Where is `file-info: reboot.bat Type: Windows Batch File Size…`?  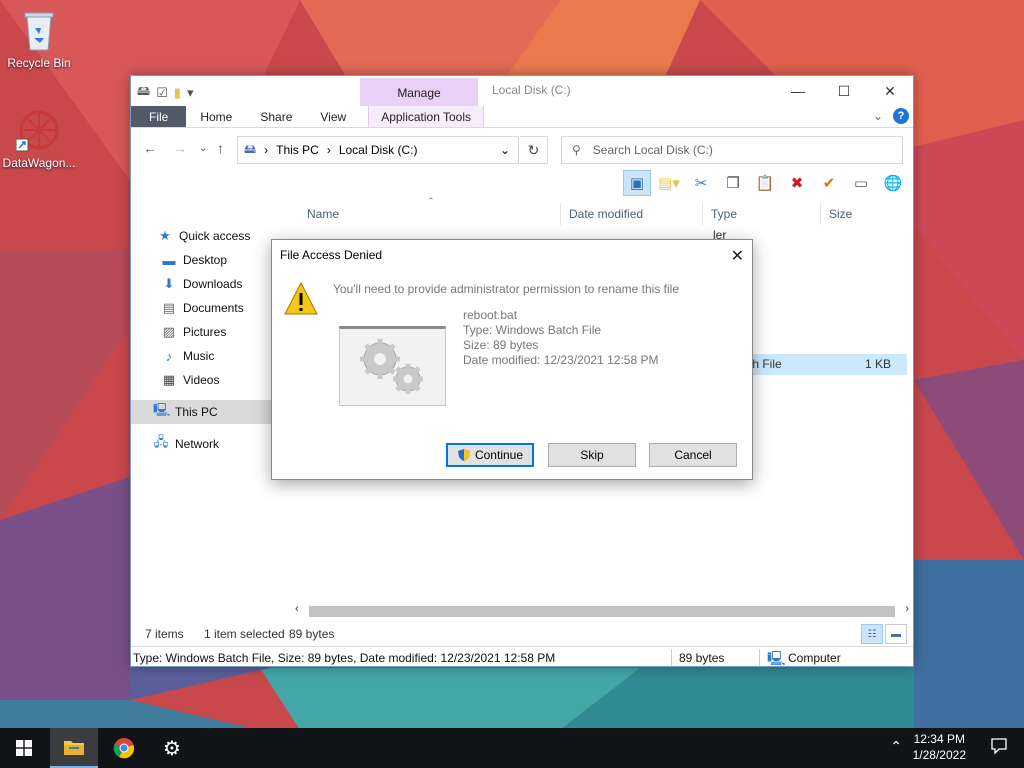
file-info: reboot.bat Type: Windows Batch File Size… is located at coordinates (560, 338).